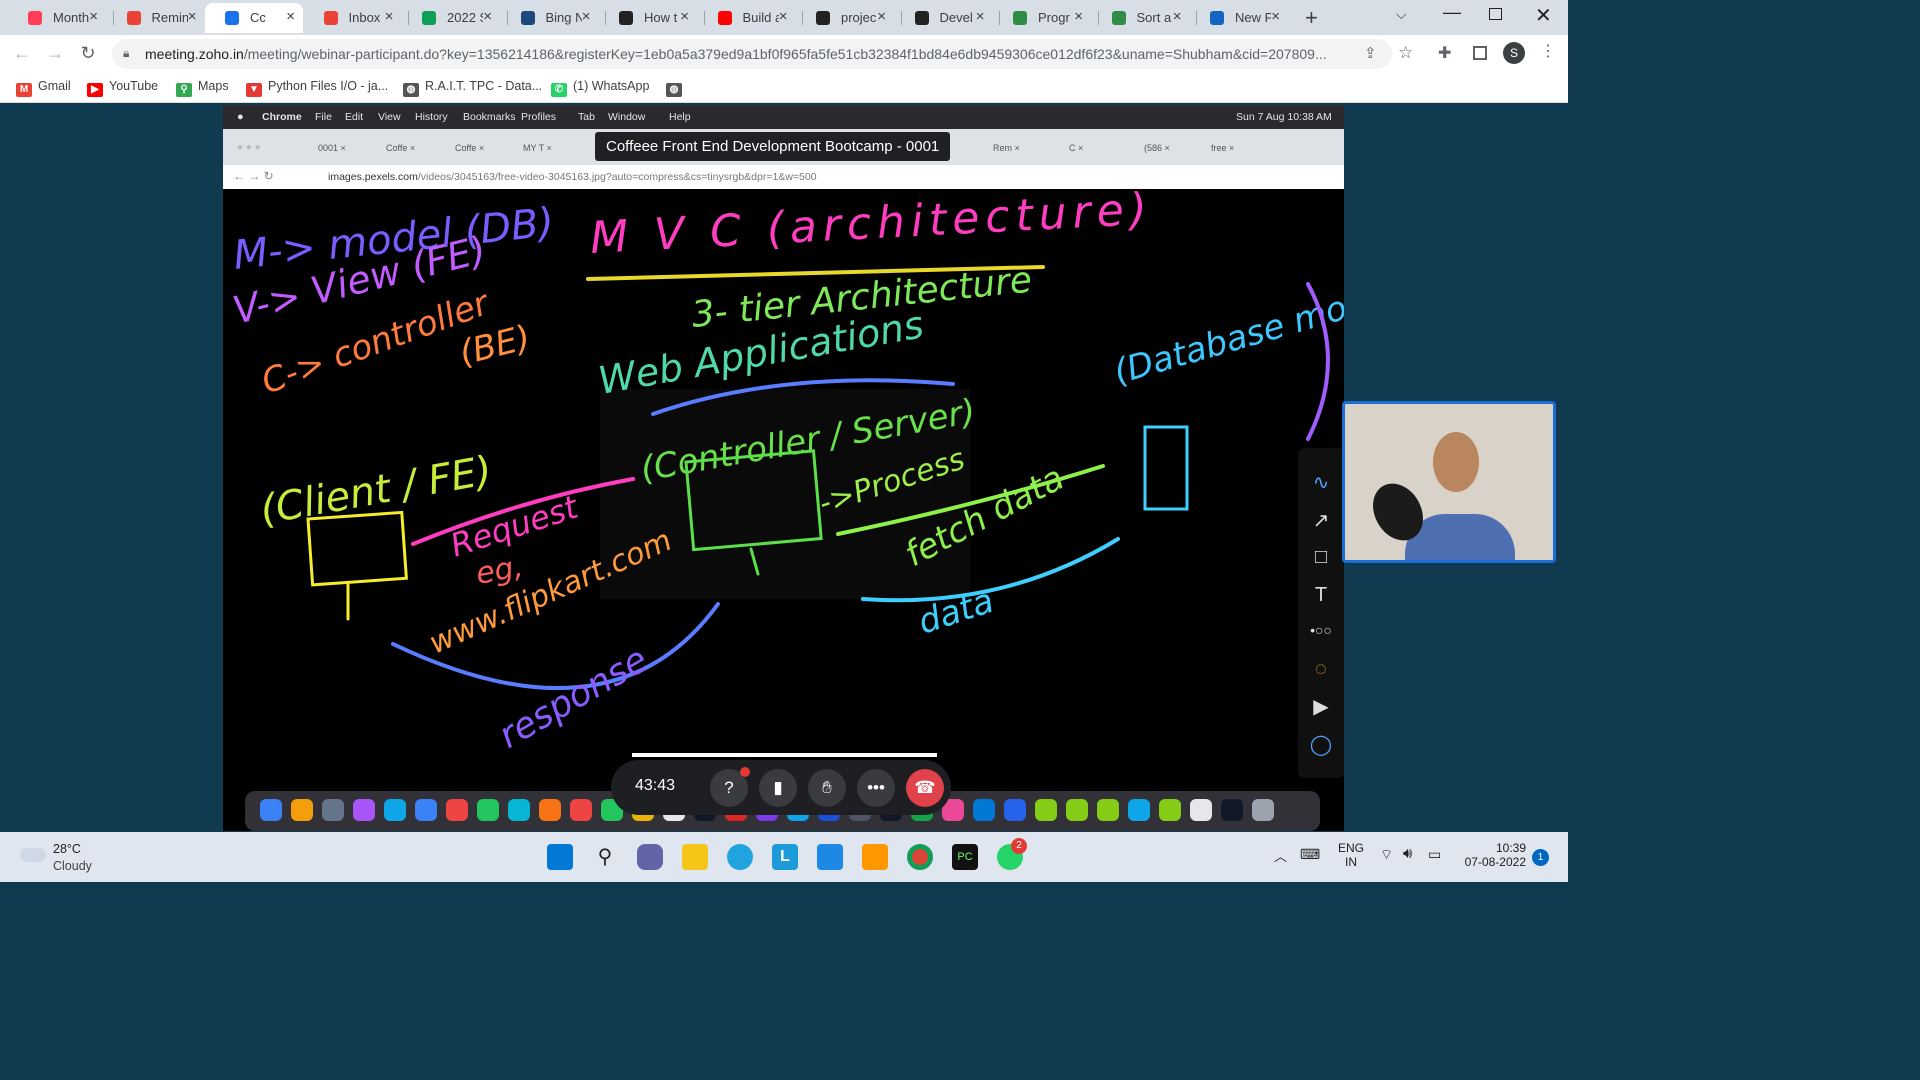 This screenshot has width=1920, height=1080. What do you see at coordinates (1540, 857) in the screenshot?
I see `notification-badge: 1` at bounding box center [1540, 857].